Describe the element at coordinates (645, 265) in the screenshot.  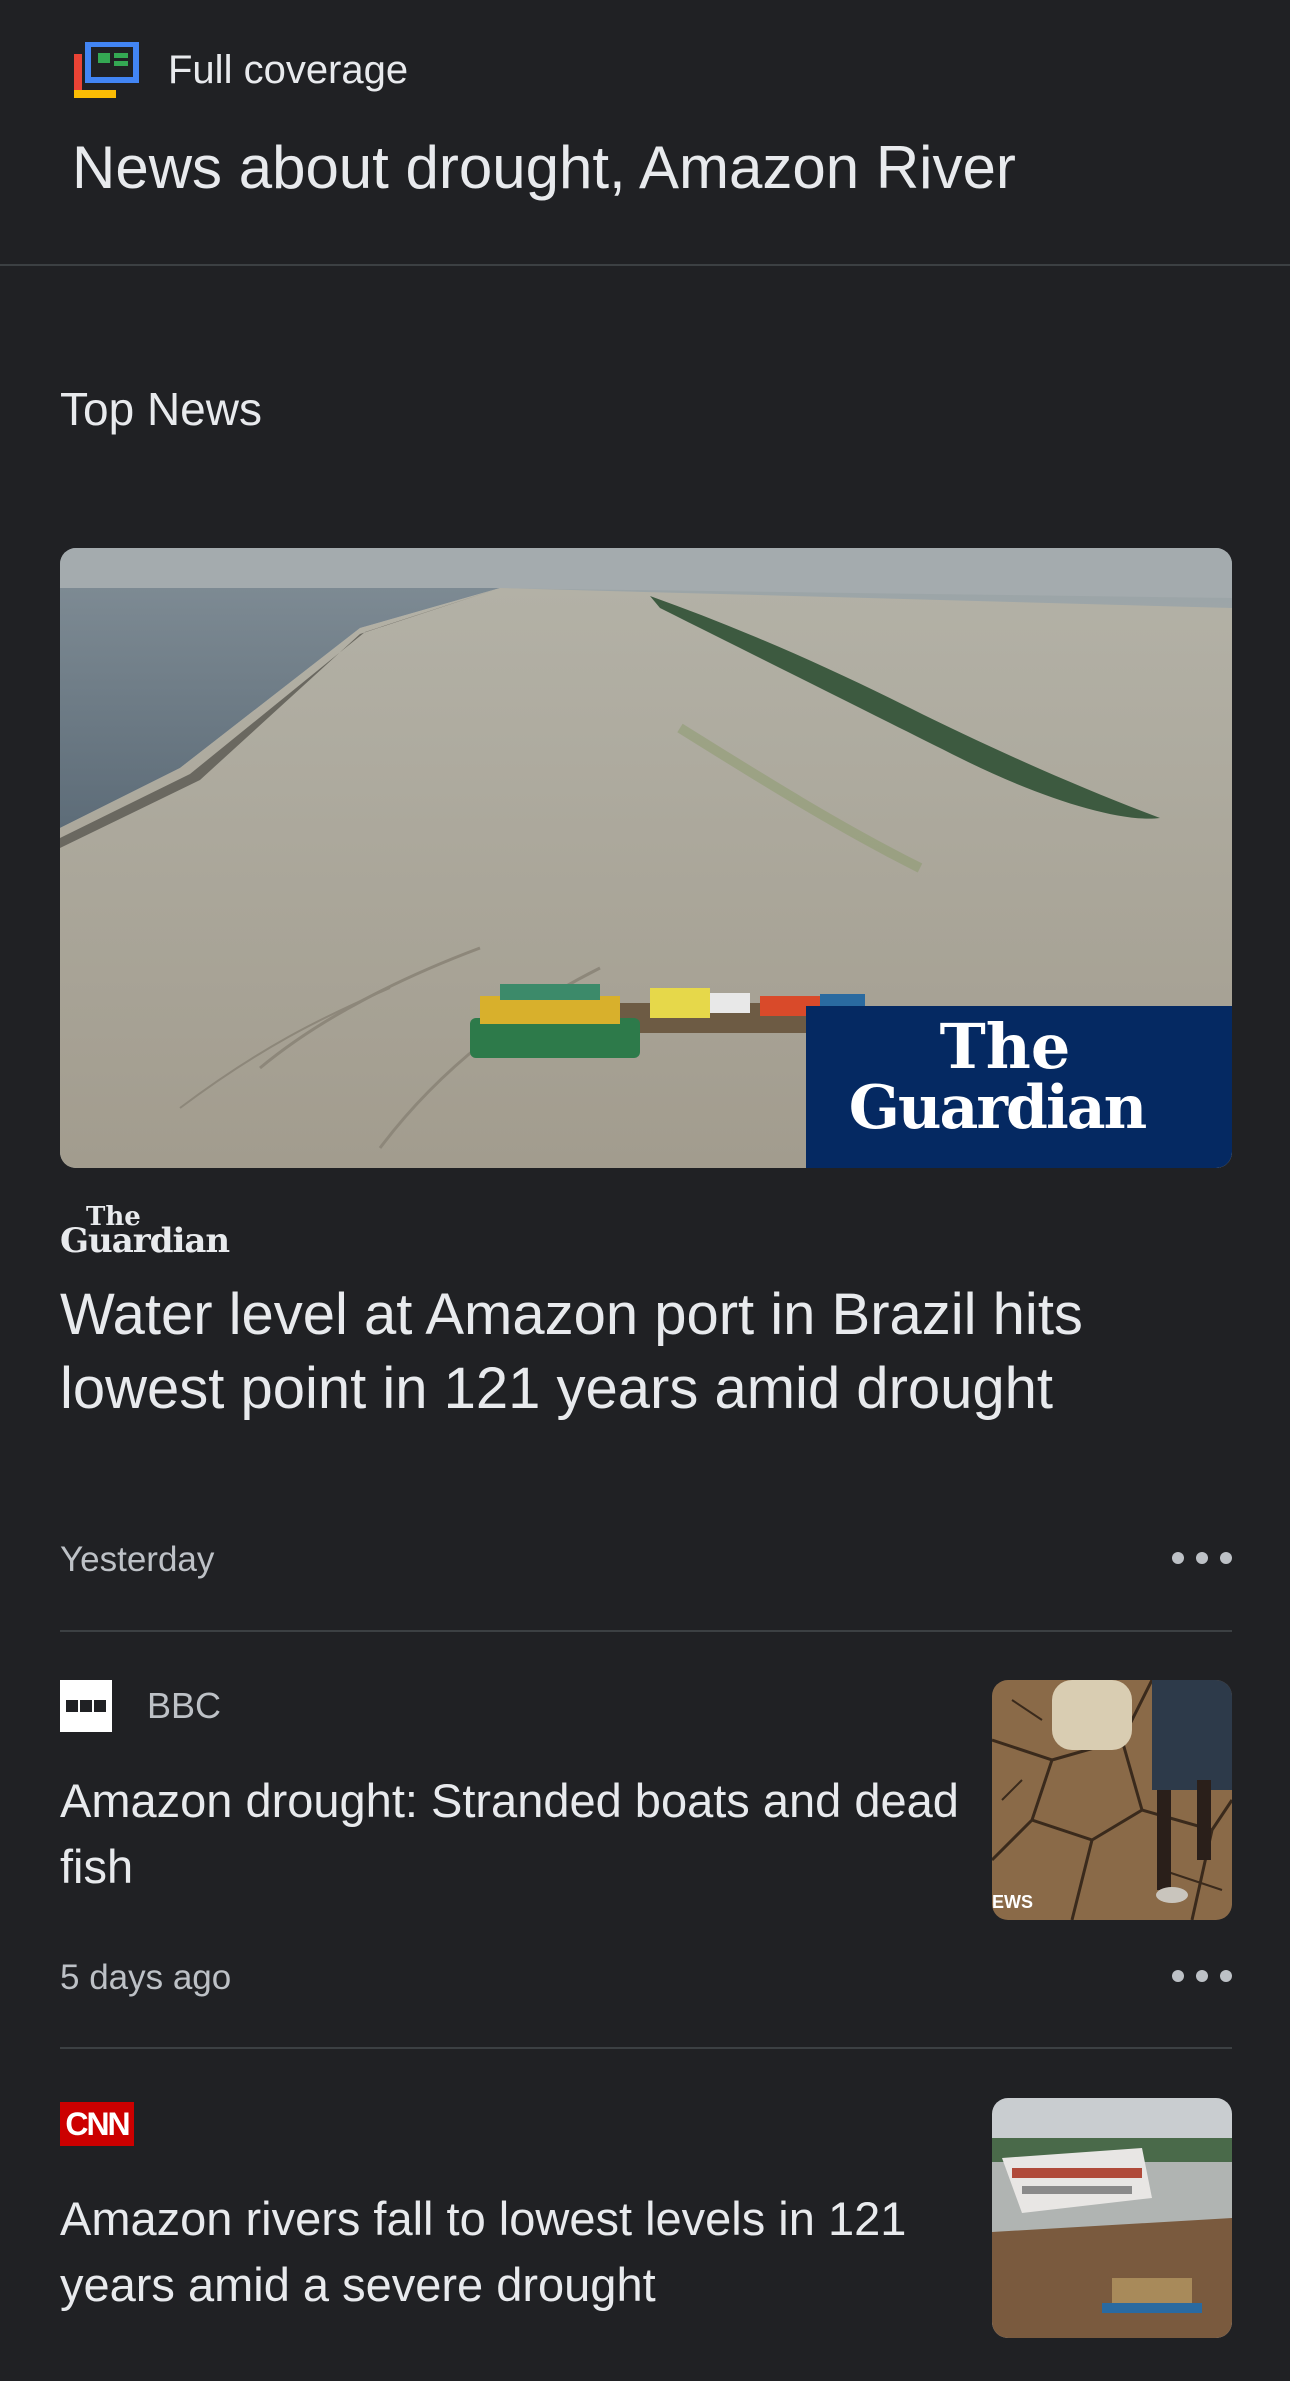
I see `header-divider` at that location.